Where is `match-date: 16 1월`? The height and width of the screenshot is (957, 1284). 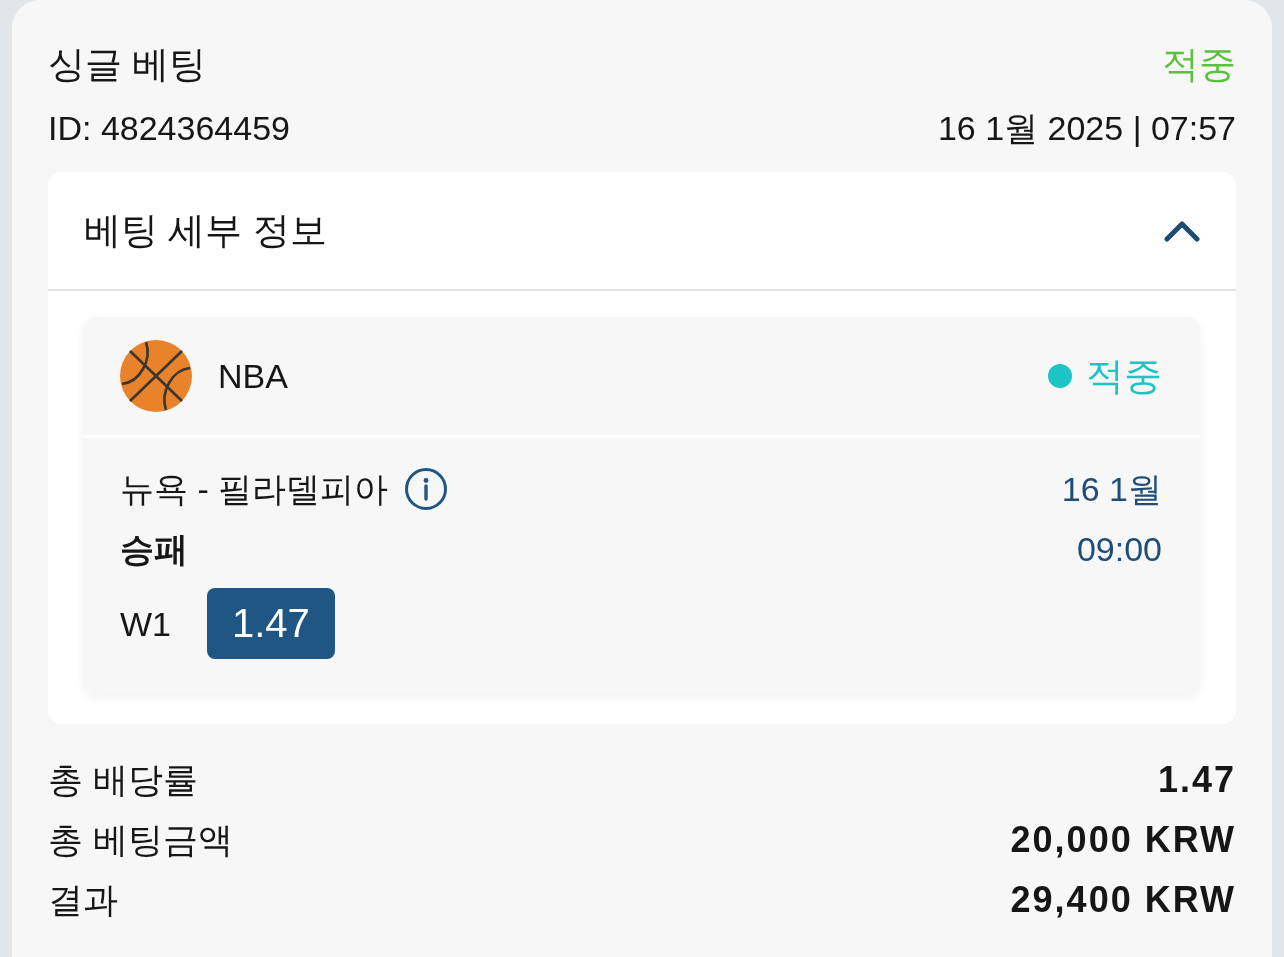
match-date: 16 1월 is located at coordinates (1111, 489).